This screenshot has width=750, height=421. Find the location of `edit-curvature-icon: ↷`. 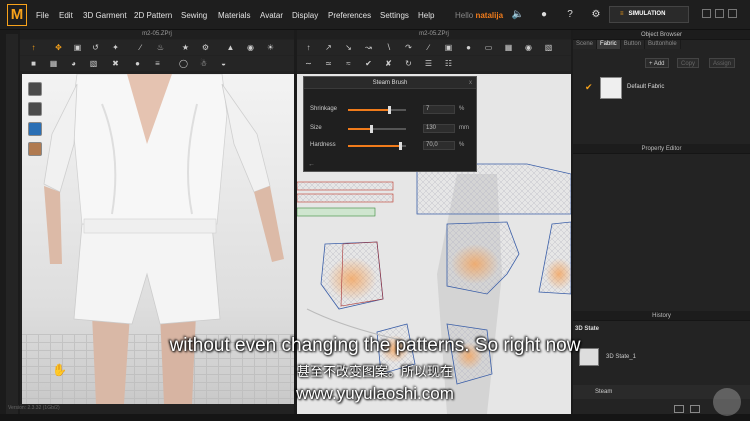

edit-curvature-icon: ↷ is located at coordinates (408, 47).